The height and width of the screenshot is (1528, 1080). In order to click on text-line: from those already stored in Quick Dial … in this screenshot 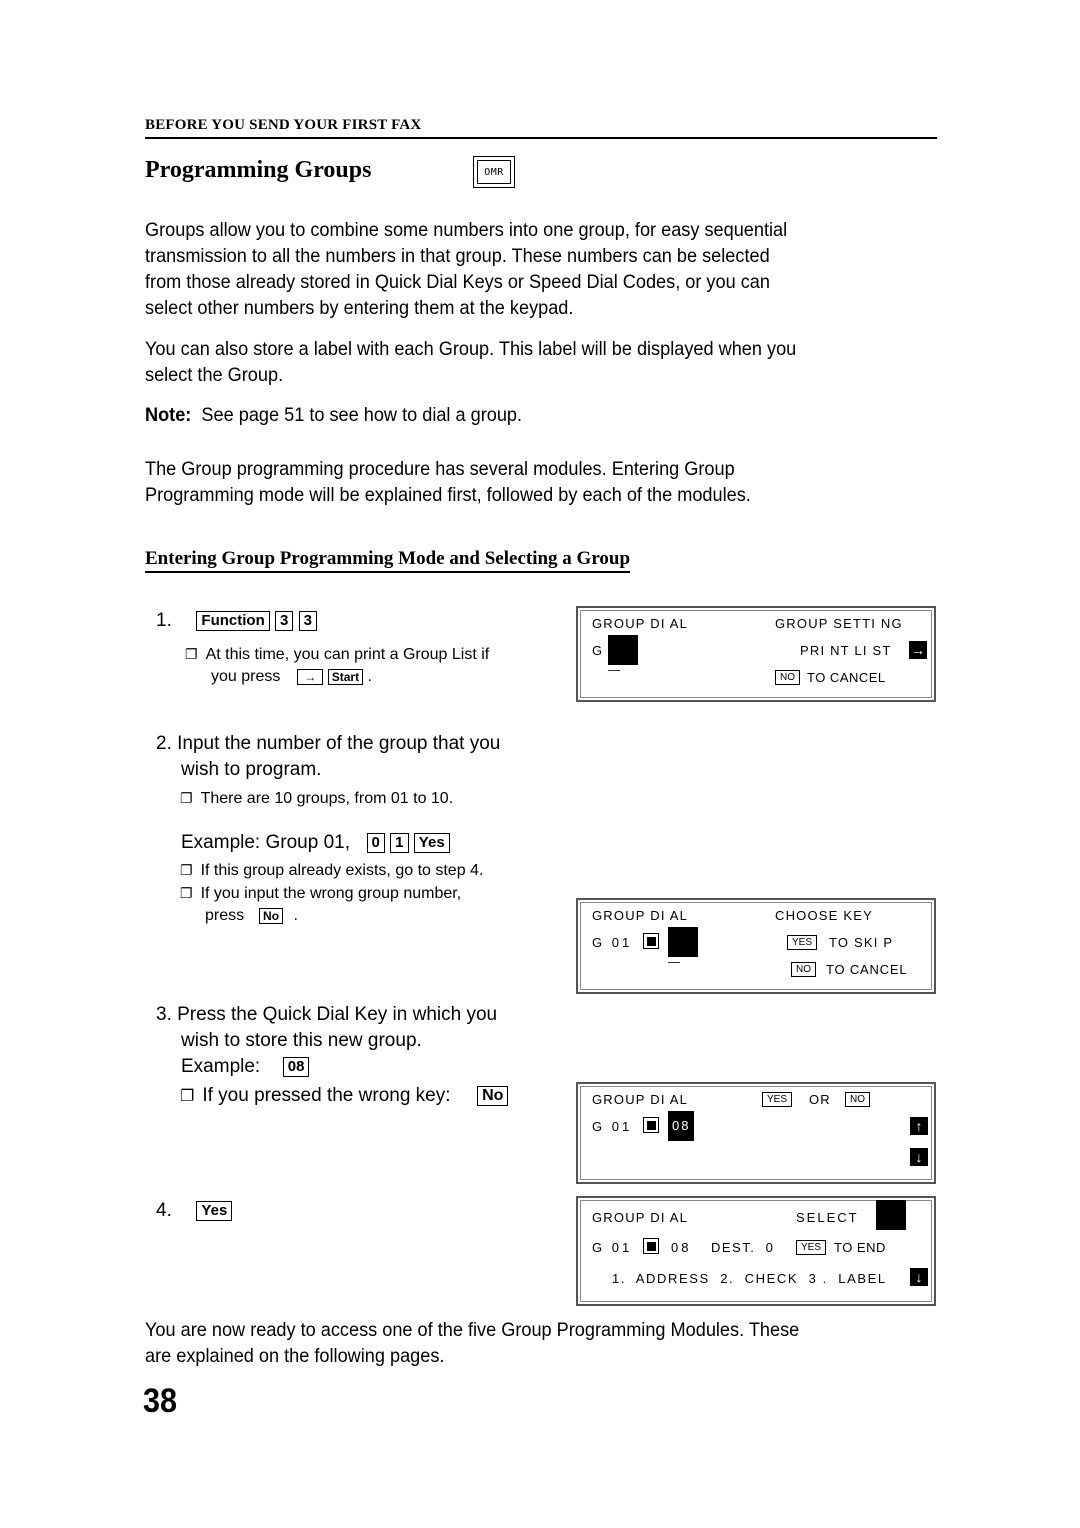, I will do `click(457, 282)`.